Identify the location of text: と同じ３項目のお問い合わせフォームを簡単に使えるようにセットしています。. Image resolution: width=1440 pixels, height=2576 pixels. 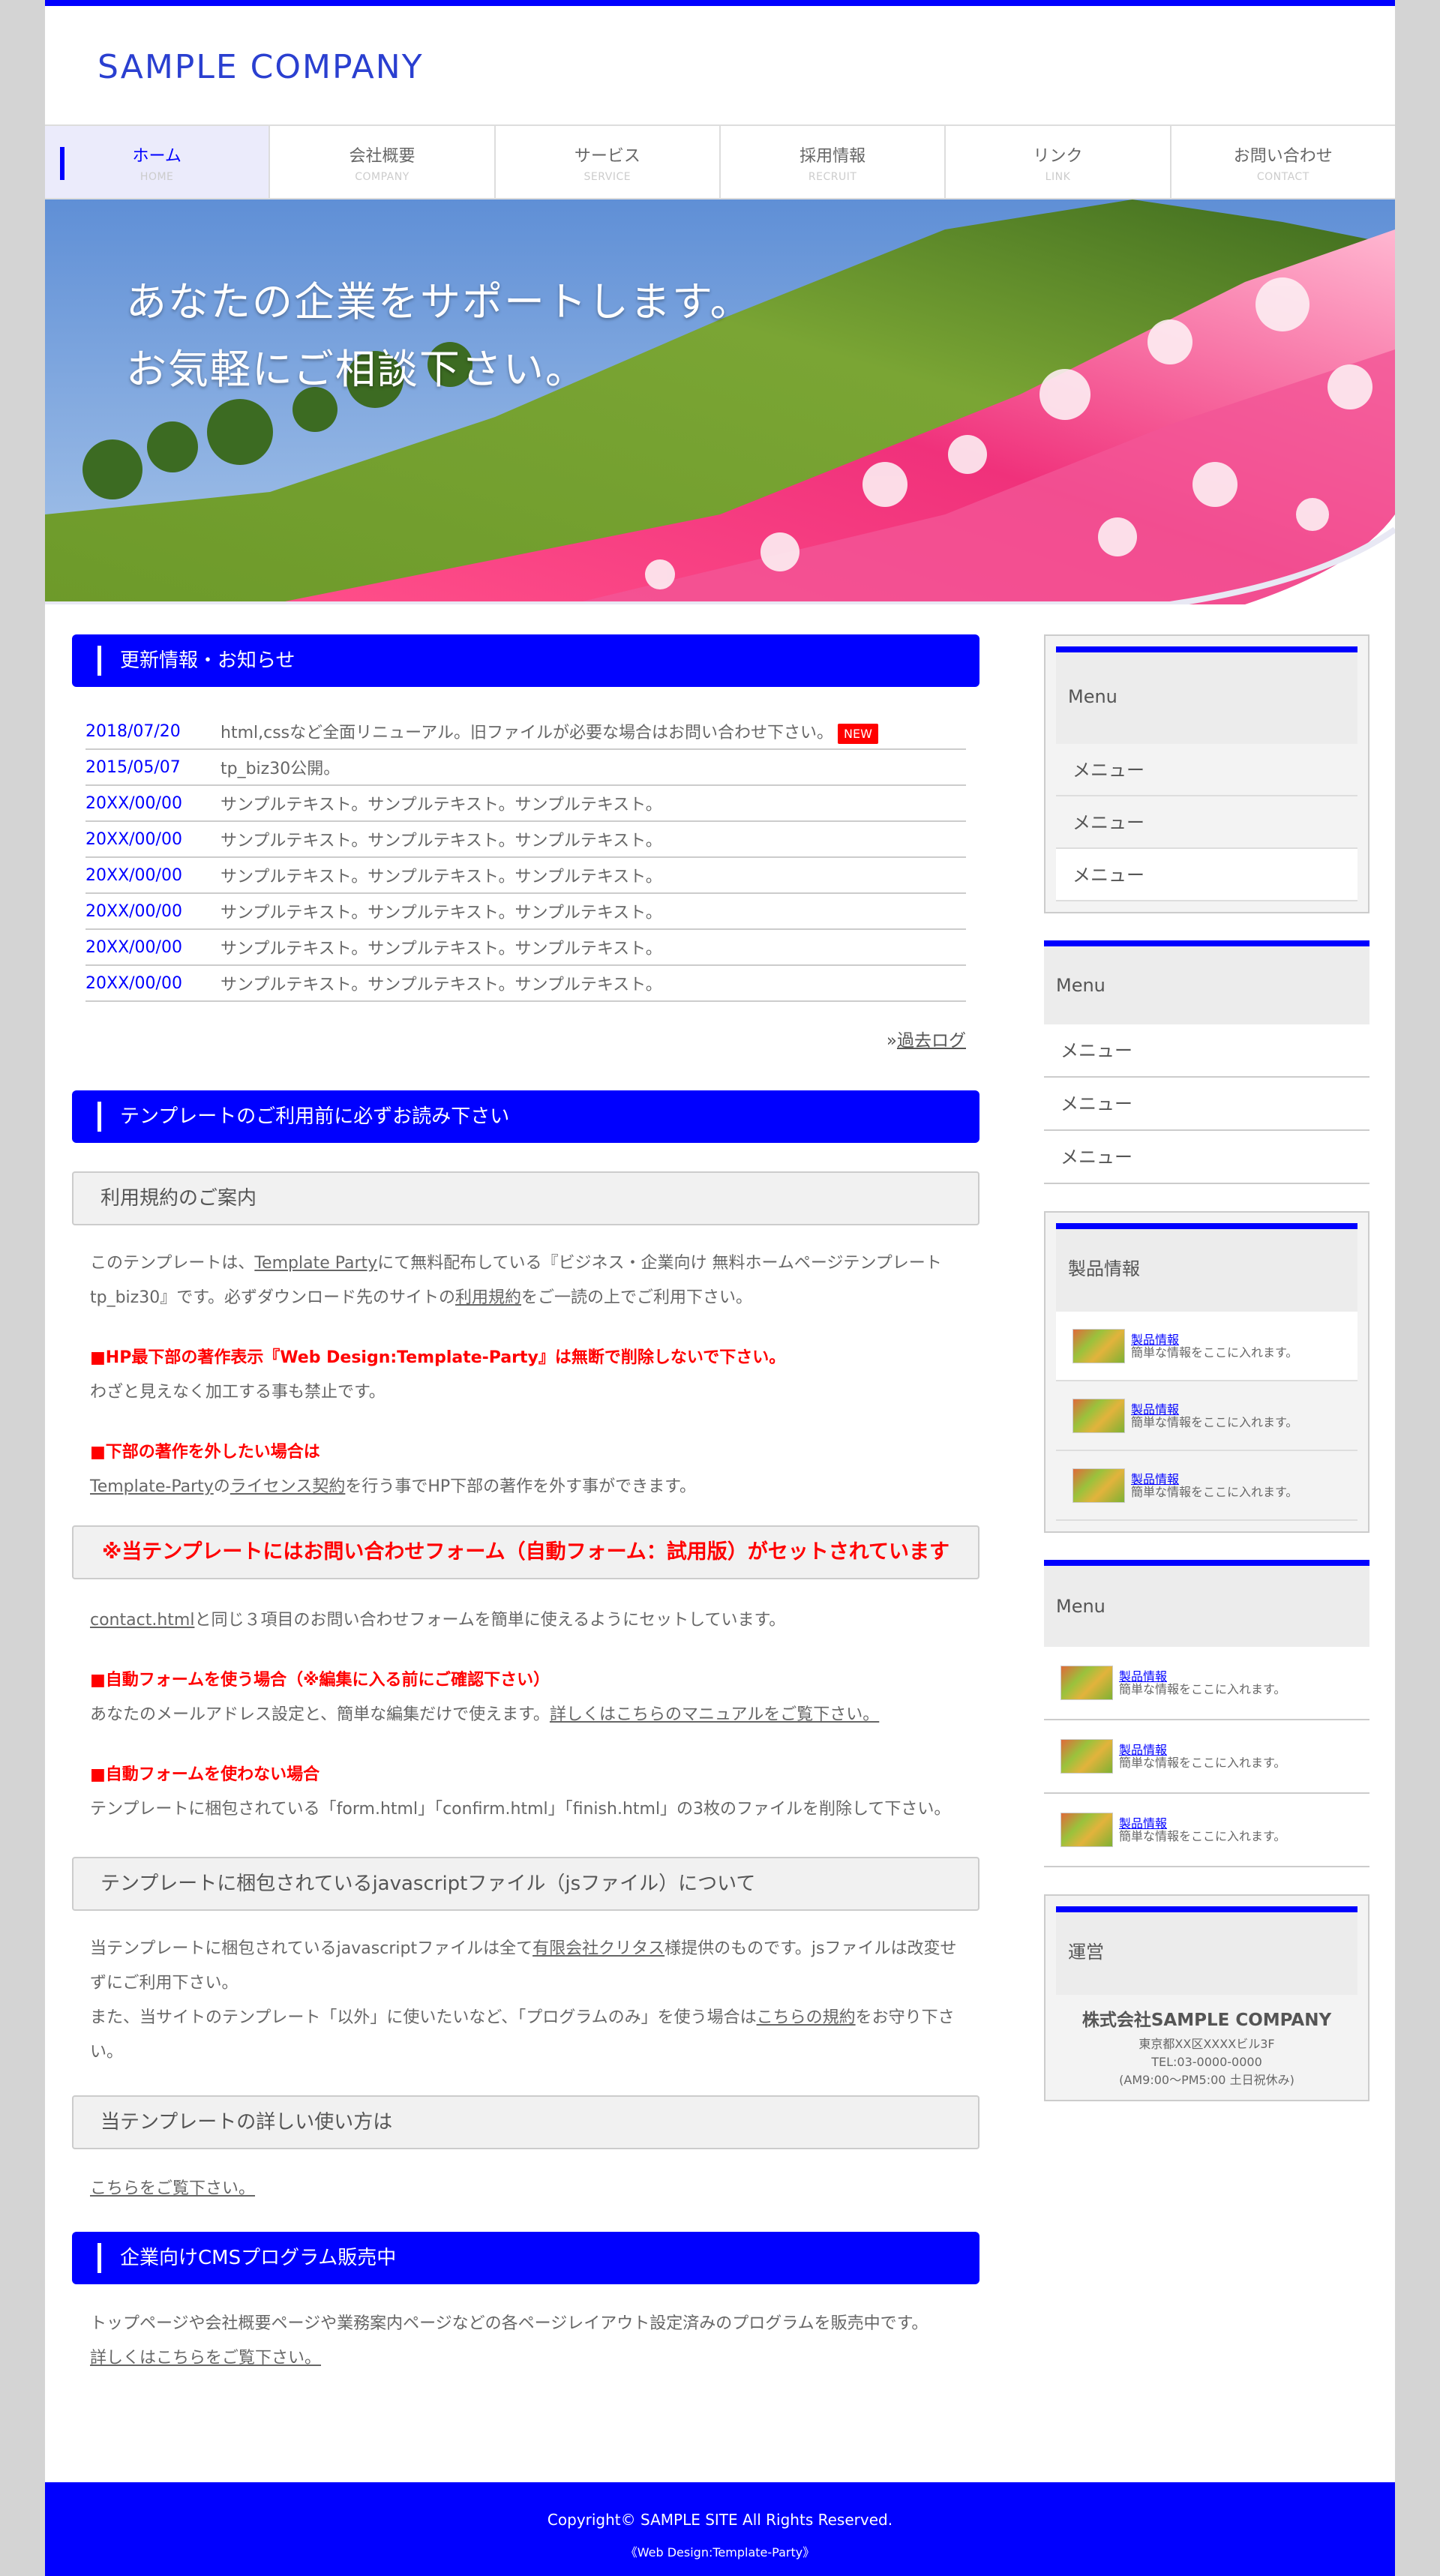
(490, 1621).